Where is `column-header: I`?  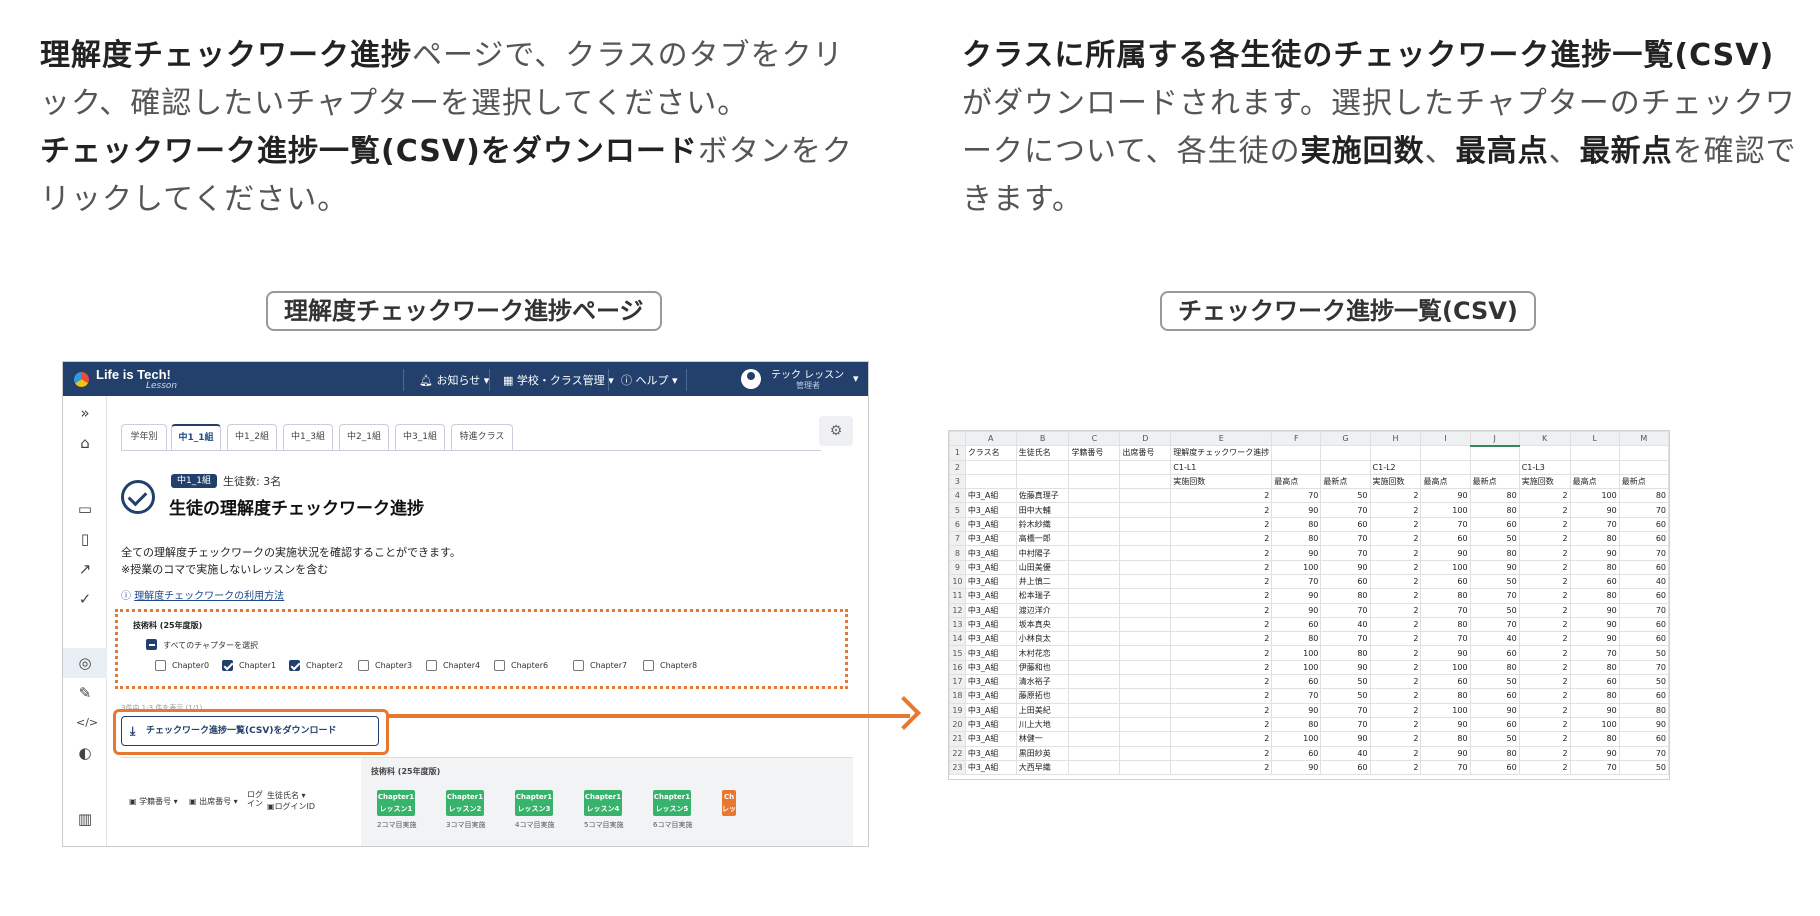
column-header: I is located at coordinates (1445, 439).